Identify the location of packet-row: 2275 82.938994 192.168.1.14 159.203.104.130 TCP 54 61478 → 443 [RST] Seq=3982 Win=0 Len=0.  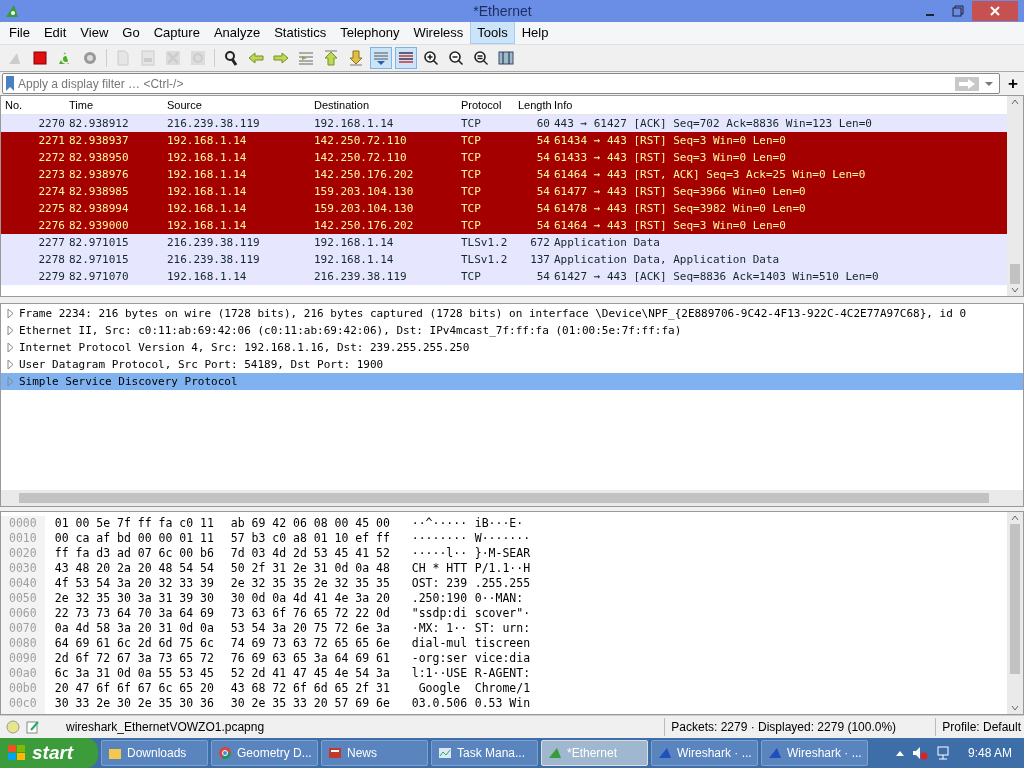
(504, 209).